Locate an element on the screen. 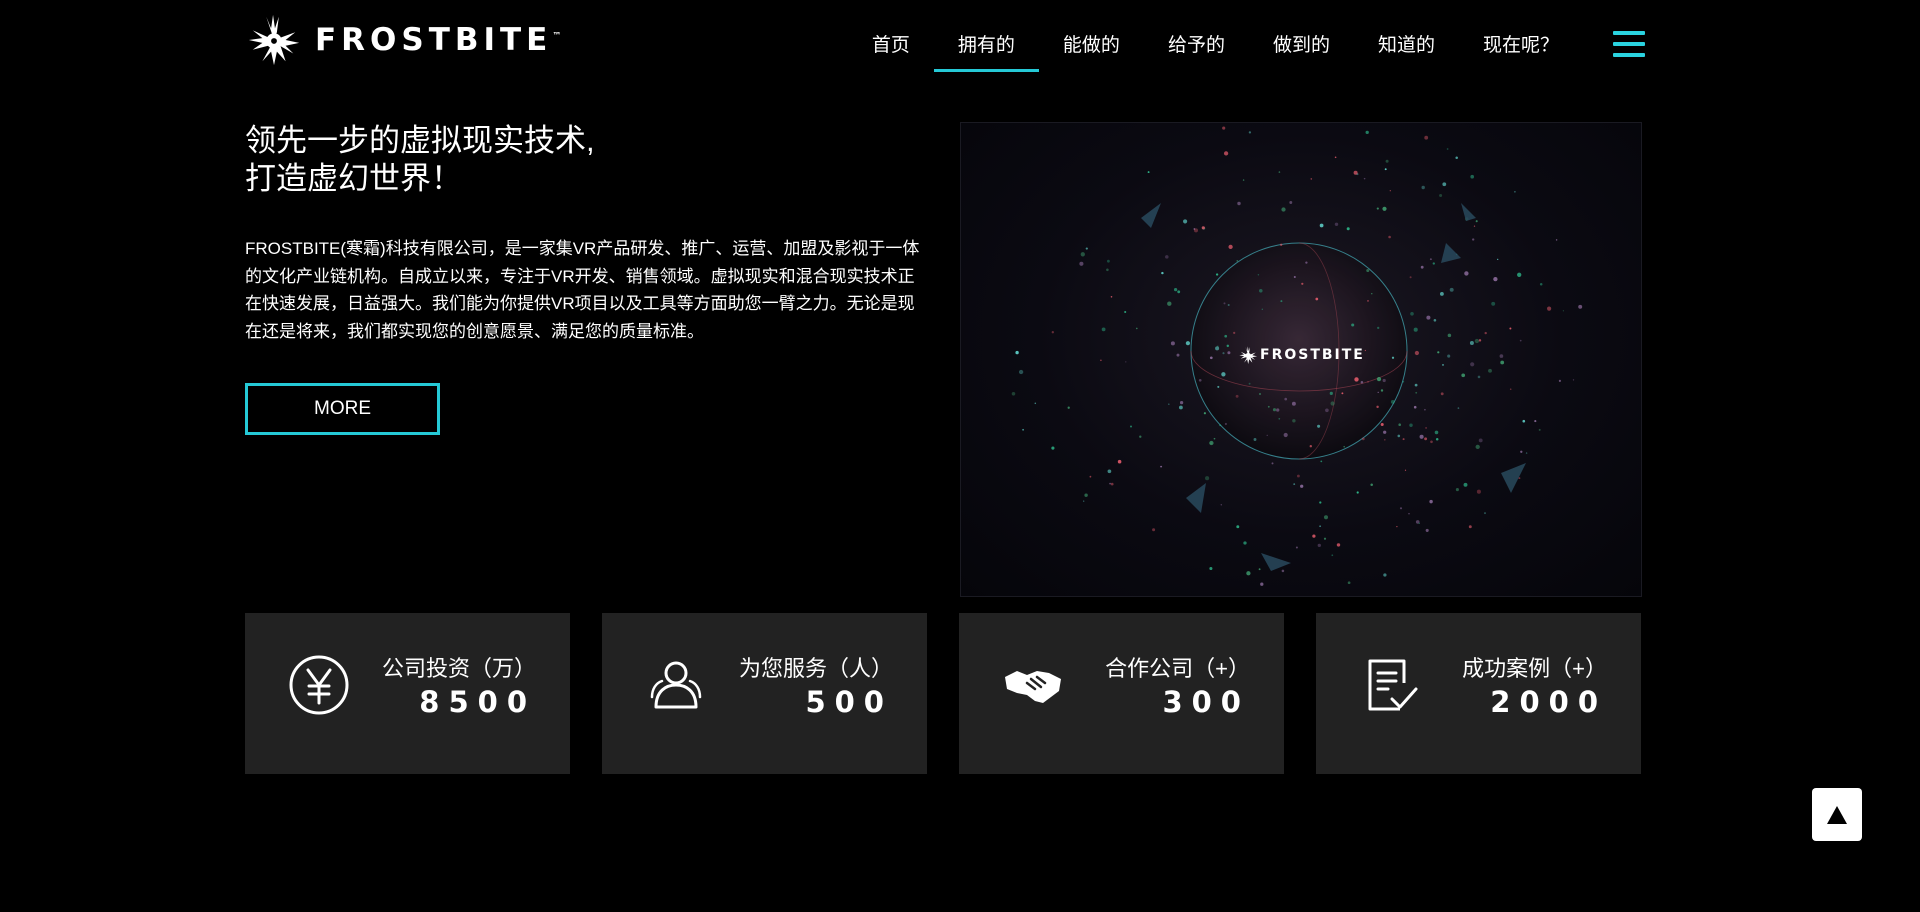  hamburger-menu-icon is located at coordinates (1629, 46).